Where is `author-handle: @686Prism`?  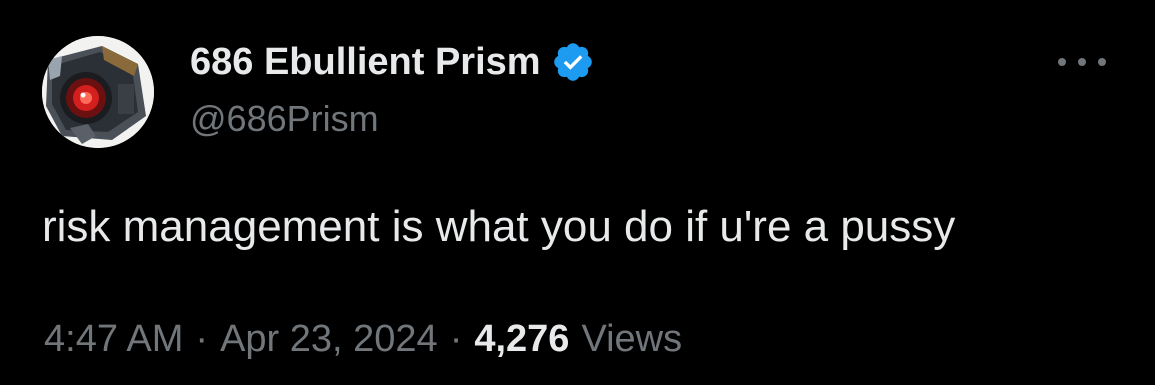
author-handle: @686Prism is located at coordinates (284, 119).